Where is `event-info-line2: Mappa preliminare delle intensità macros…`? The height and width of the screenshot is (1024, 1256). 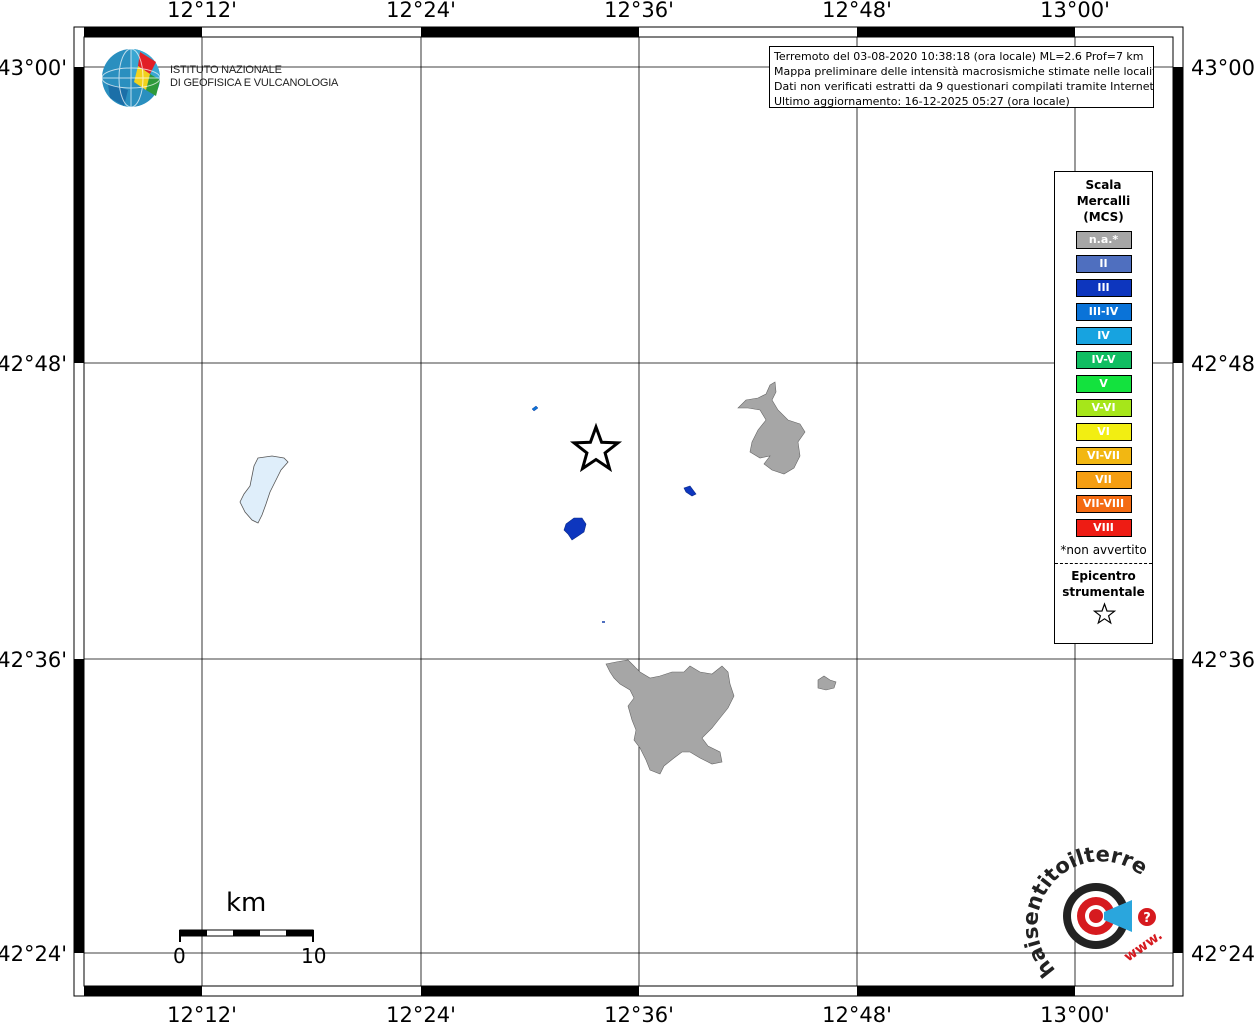 event-info-line2: Mappa preliminare delle intensità macros… is located at coordinates (964, 71).